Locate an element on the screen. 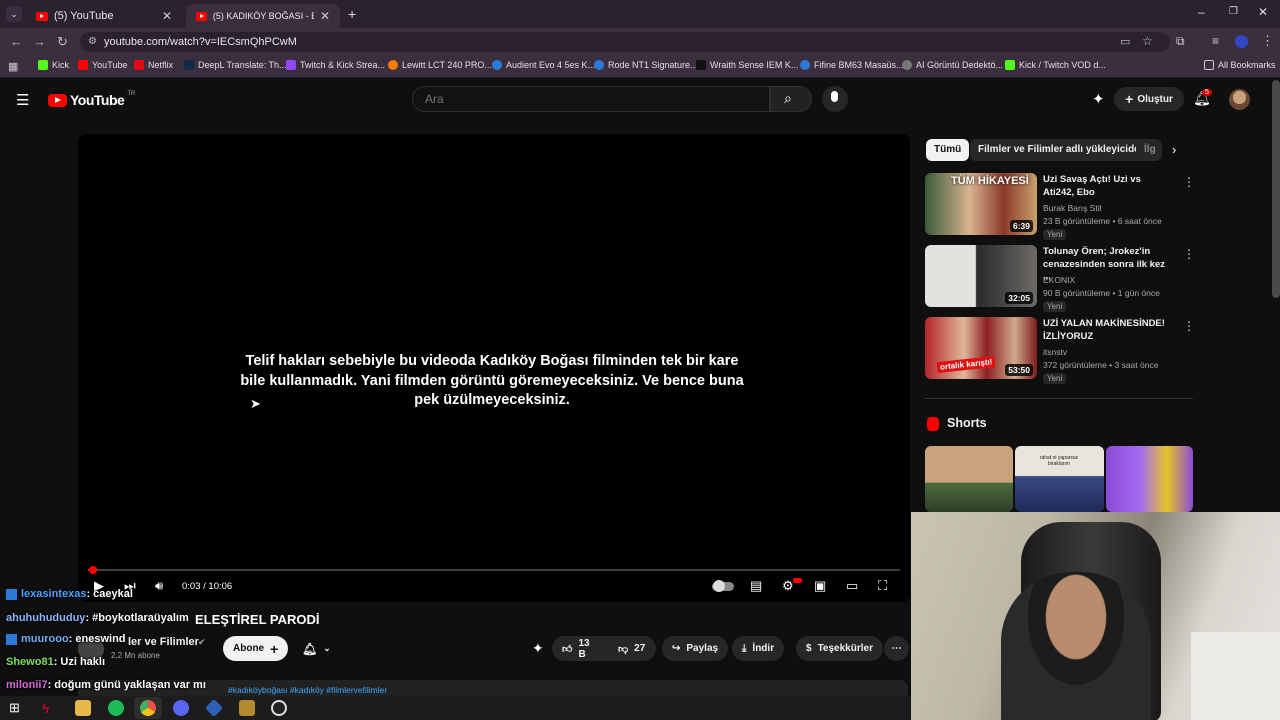 The image size is (1280, 720). ai-detector-icon is located at coordinates (907, 65).